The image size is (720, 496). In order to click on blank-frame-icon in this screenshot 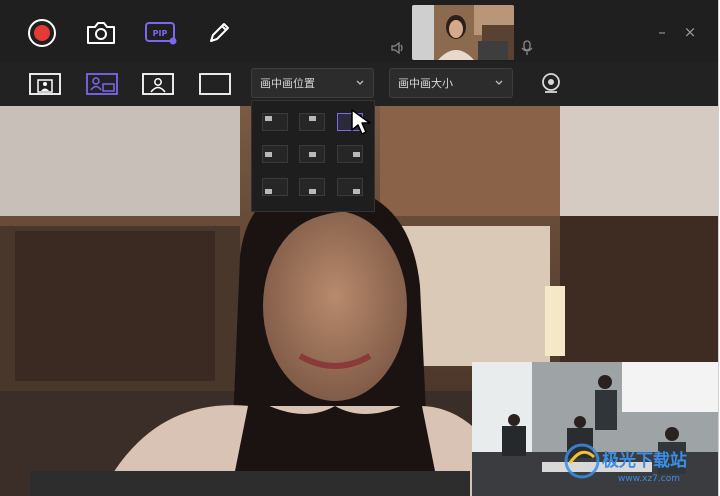, I will do `click(215, 84)`.